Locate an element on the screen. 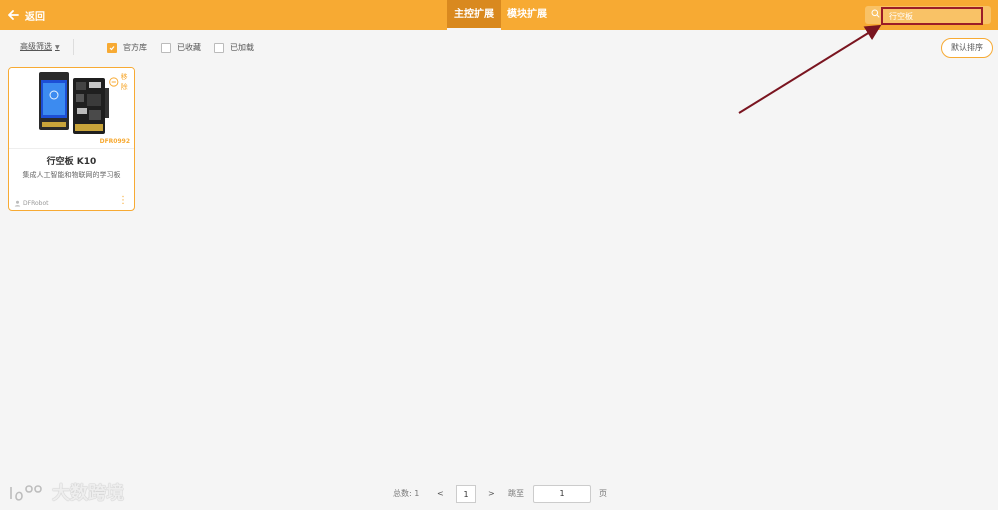 The image size is (998, 510). watermark-text: 大数跨境 is located at coordinates (88, 493).